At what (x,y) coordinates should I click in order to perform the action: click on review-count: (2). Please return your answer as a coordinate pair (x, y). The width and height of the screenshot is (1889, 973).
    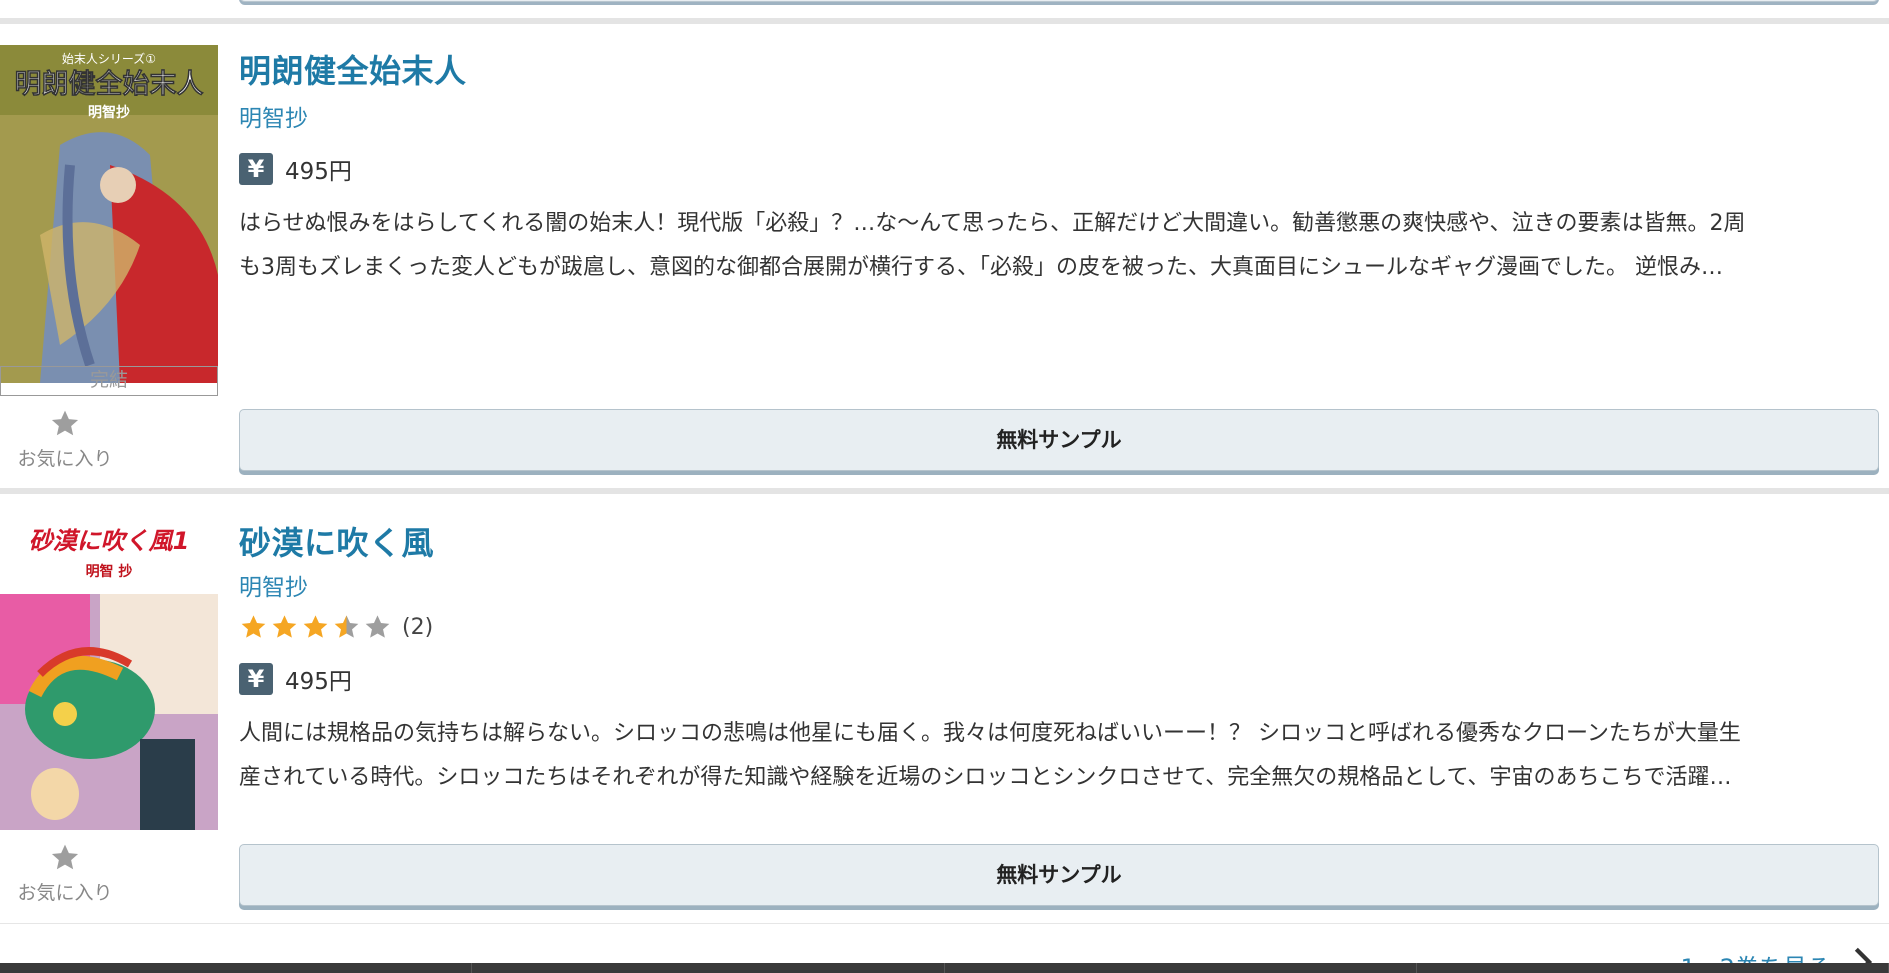
    Looking at the image, I should click on (417, 627).